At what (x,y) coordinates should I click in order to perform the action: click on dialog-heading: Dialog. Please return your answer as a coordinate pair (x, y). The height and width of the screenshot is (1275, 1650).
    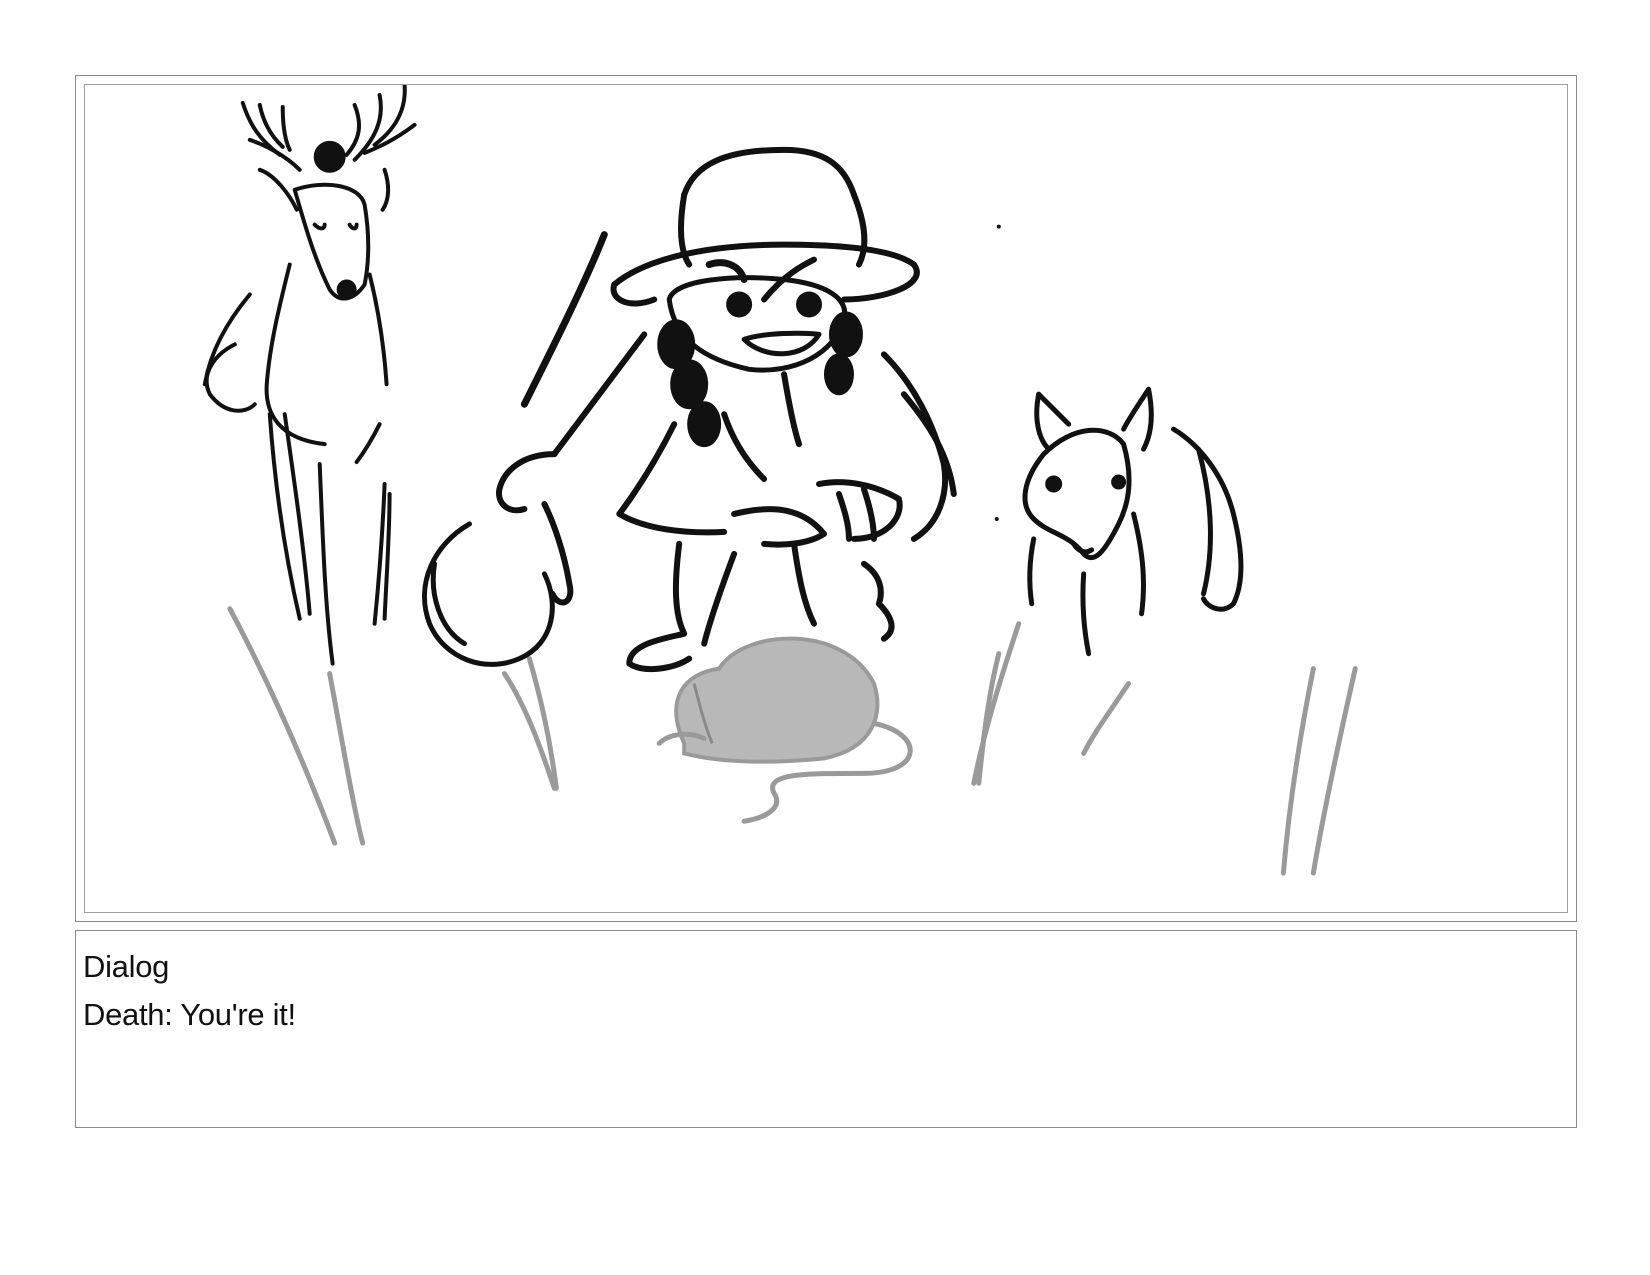
    Looking at the image, I should click on (126, 966).